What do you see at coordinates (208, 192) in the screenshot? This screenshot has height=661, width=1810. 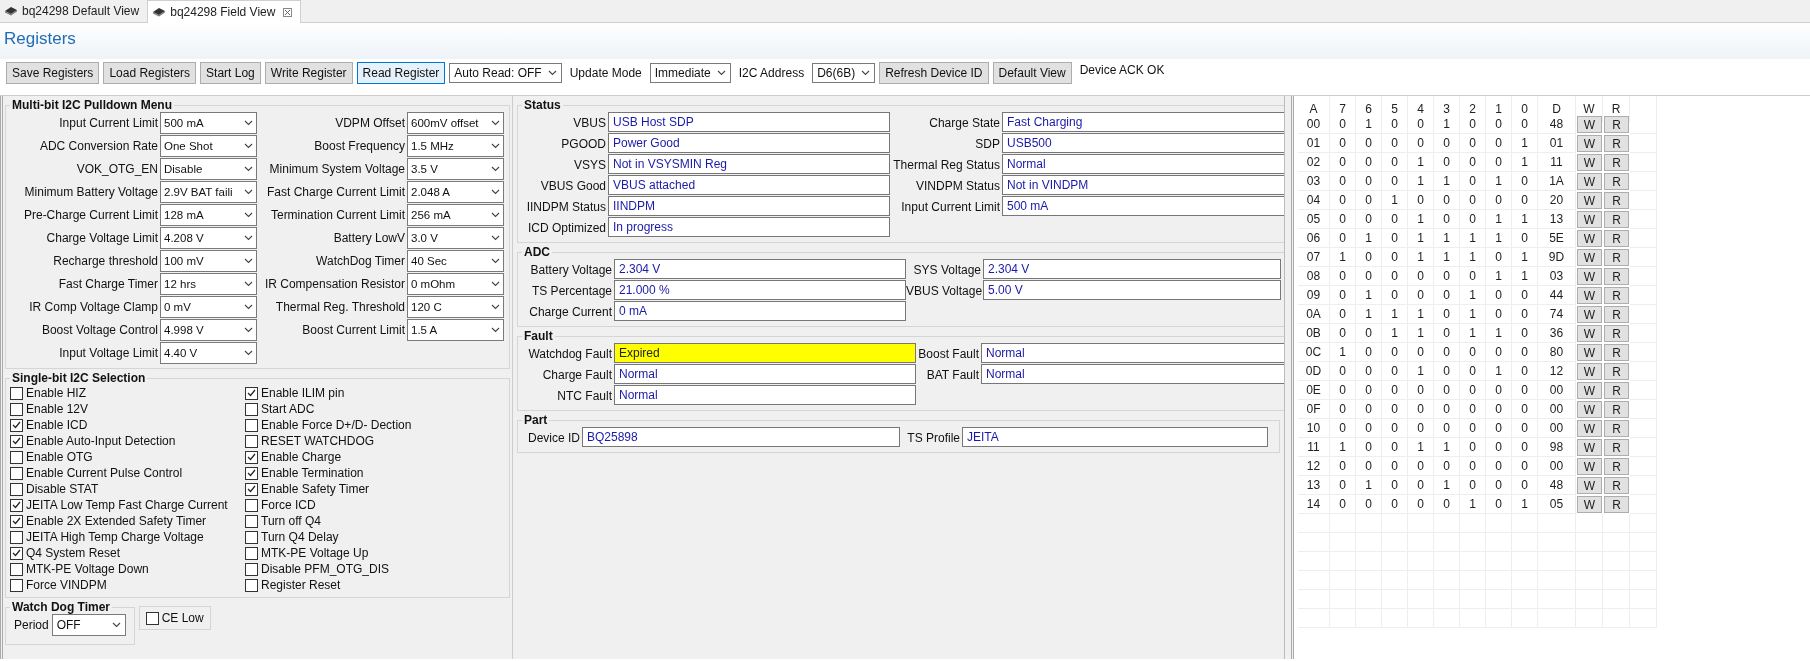 I see `setting-dropdown: 2.9V BAT faili` at bounding box center [208, 192].